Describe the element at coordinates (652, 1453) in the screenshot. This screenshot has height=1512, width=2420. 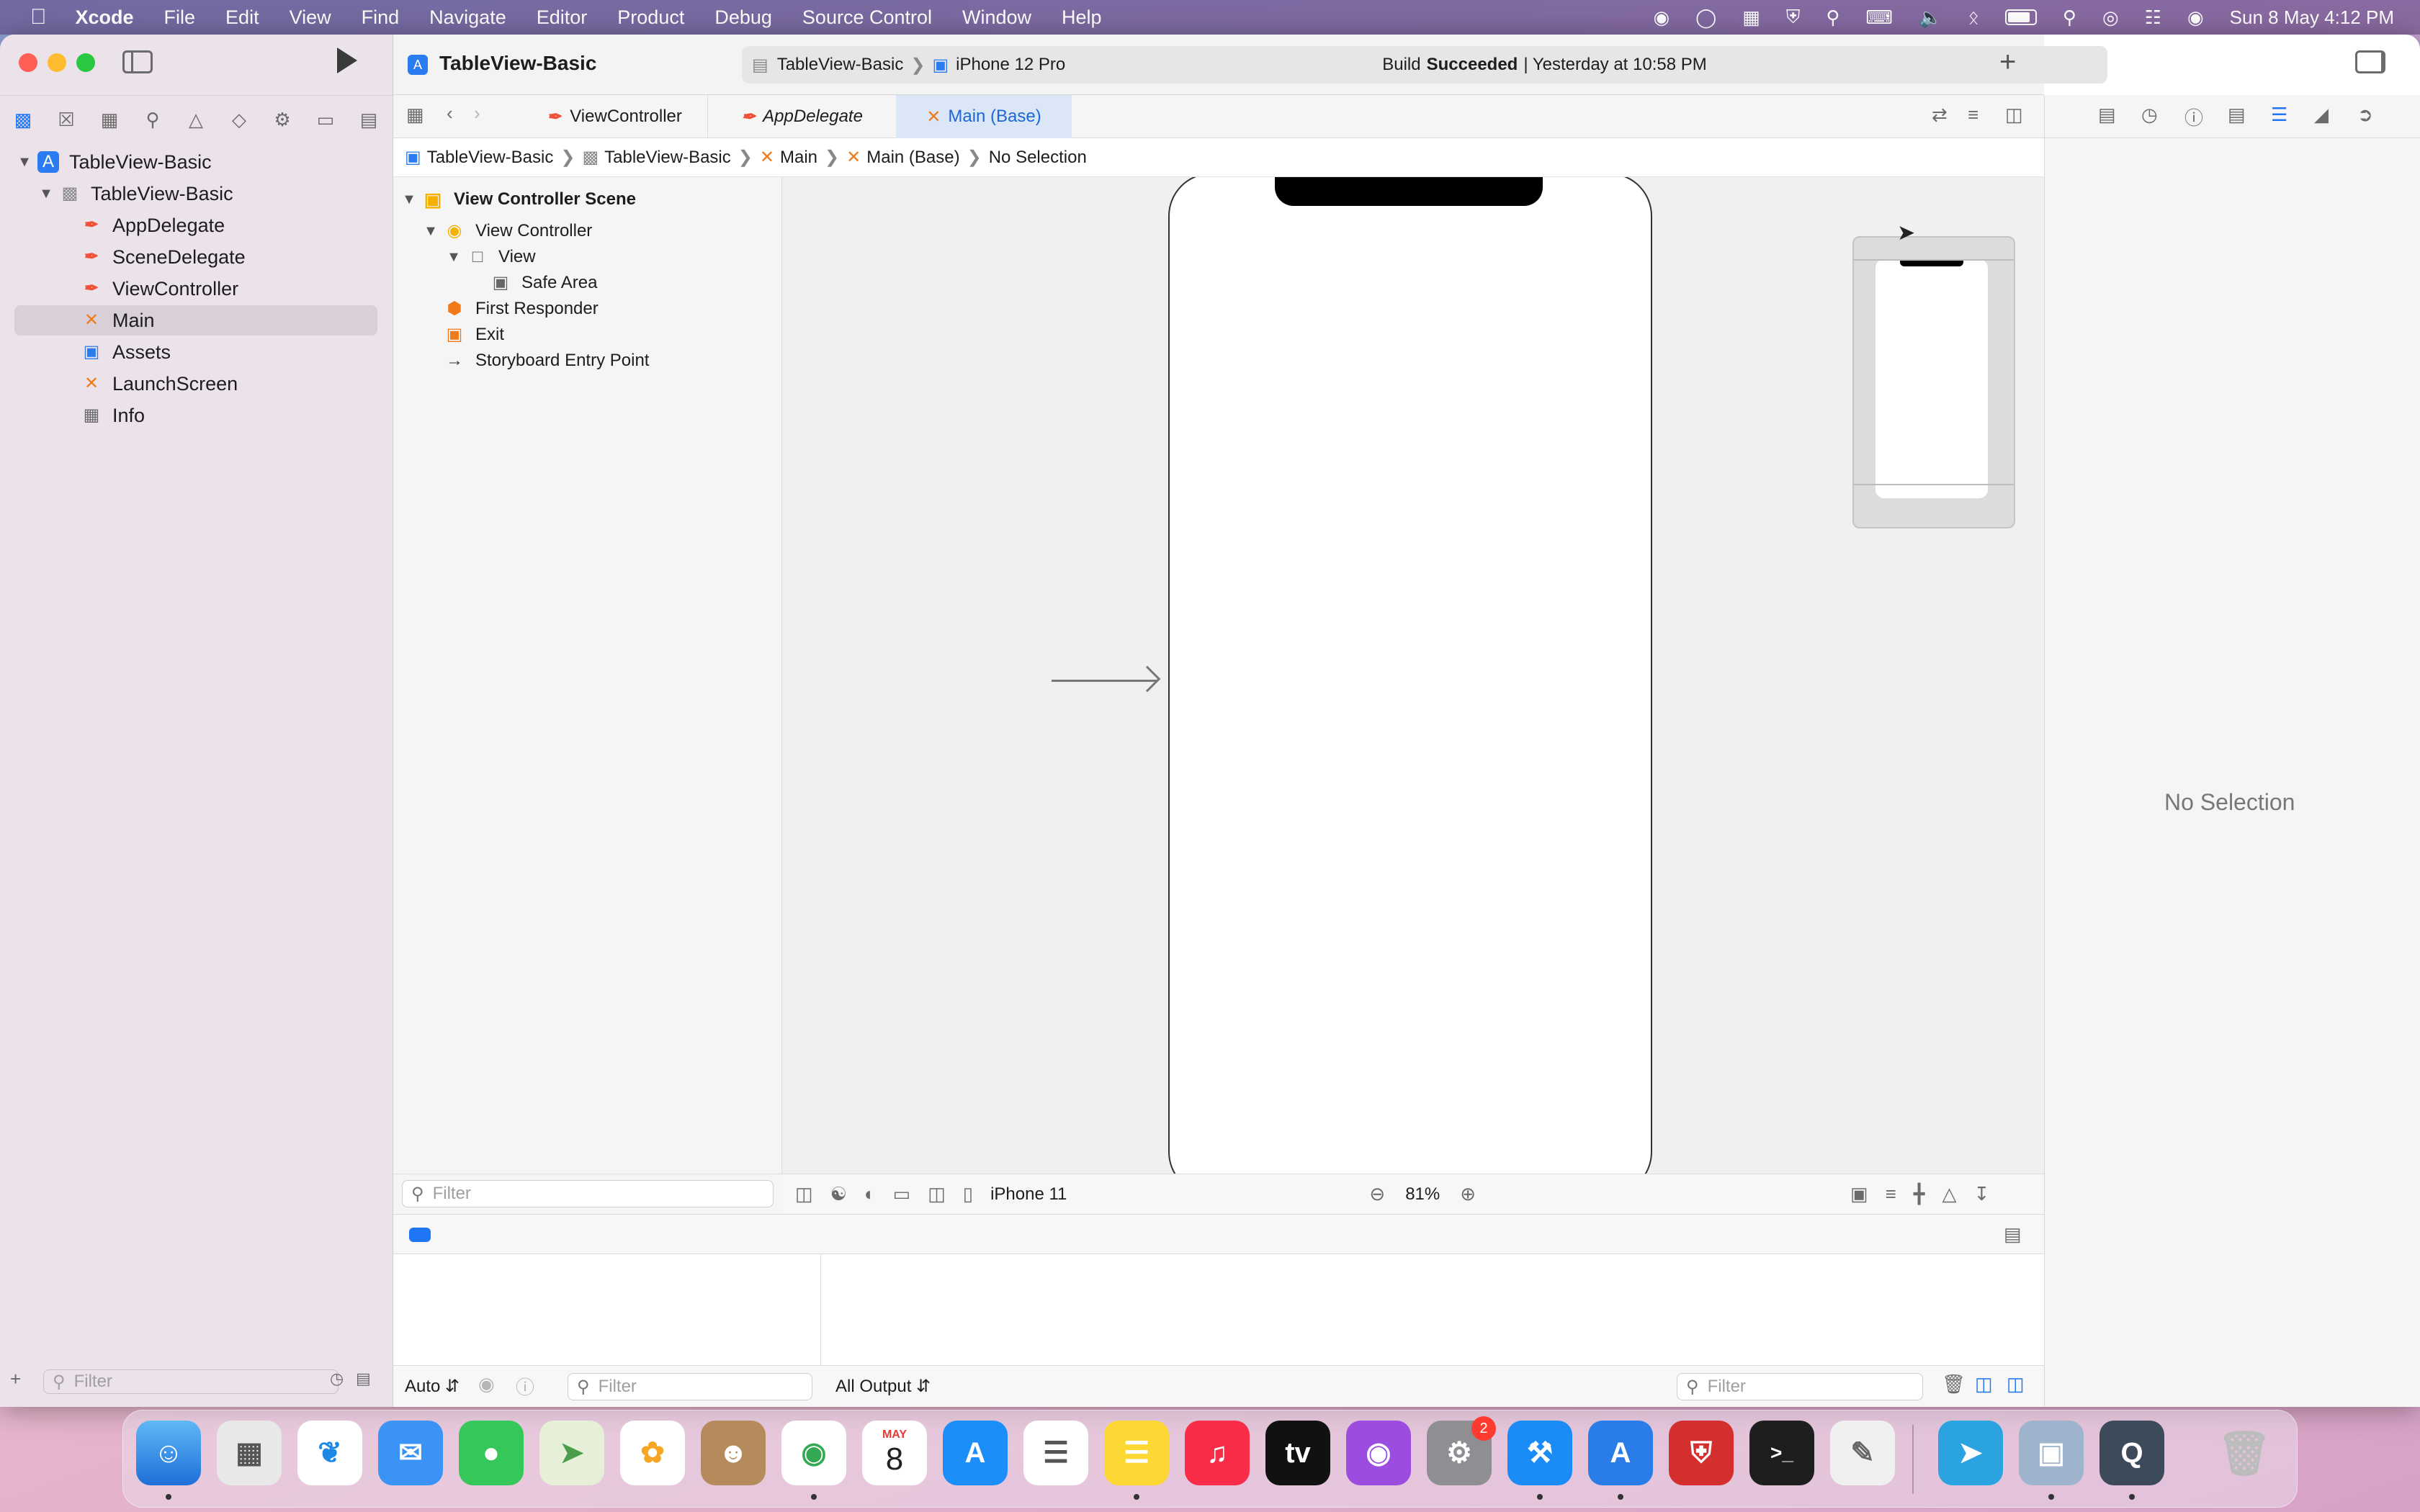
I see `photos-icon: ✿` at that location.